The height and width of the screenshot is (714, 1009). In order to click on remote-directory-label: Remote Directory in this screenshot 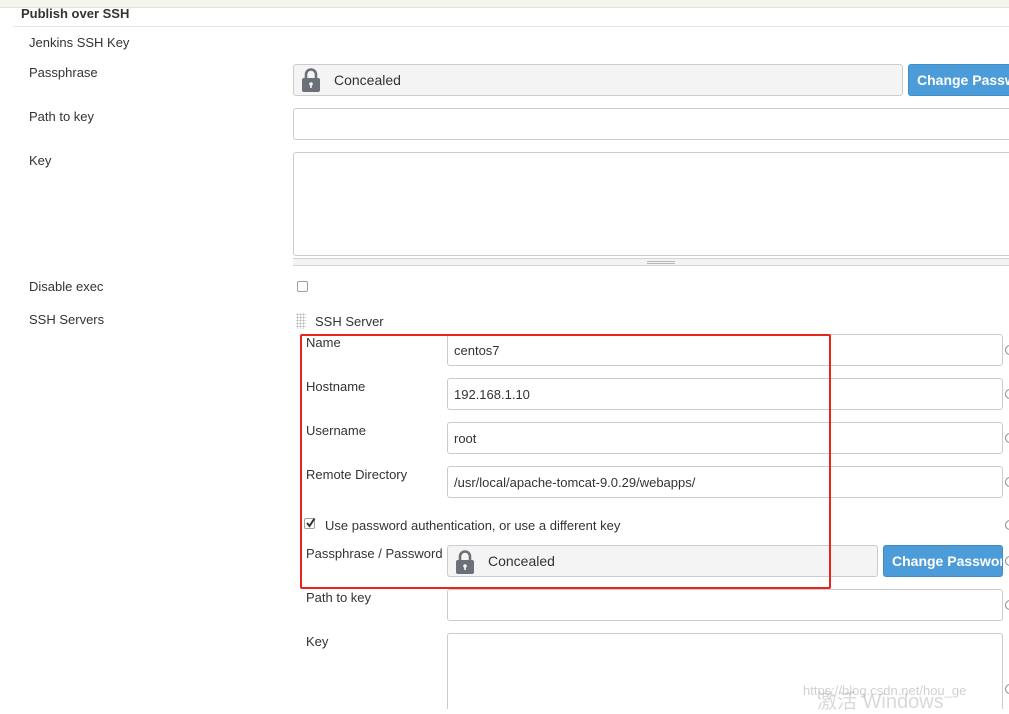, I will do `click(357, 474)`.